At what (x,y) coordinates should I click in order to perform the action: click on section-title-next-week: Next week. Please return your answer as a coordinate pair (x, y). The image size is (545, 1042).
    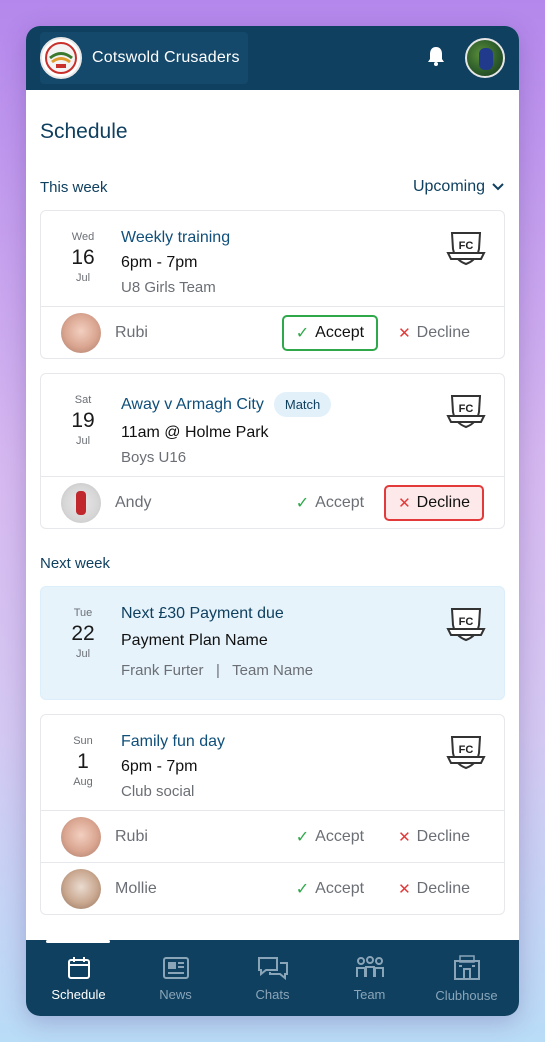
    Looking at the image, I should click on (75, 563).